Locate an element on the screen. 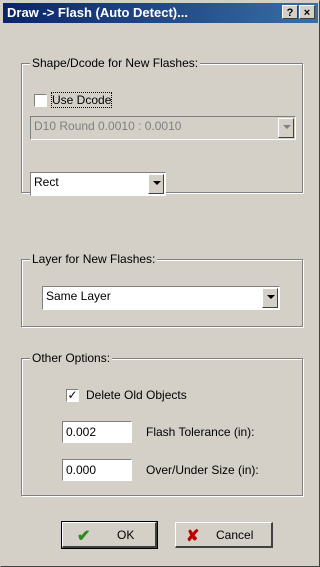 Image resolution: width=320 pixels, height=567 pixels. cross-icon: ✘ is located at coordinates (193, 536).